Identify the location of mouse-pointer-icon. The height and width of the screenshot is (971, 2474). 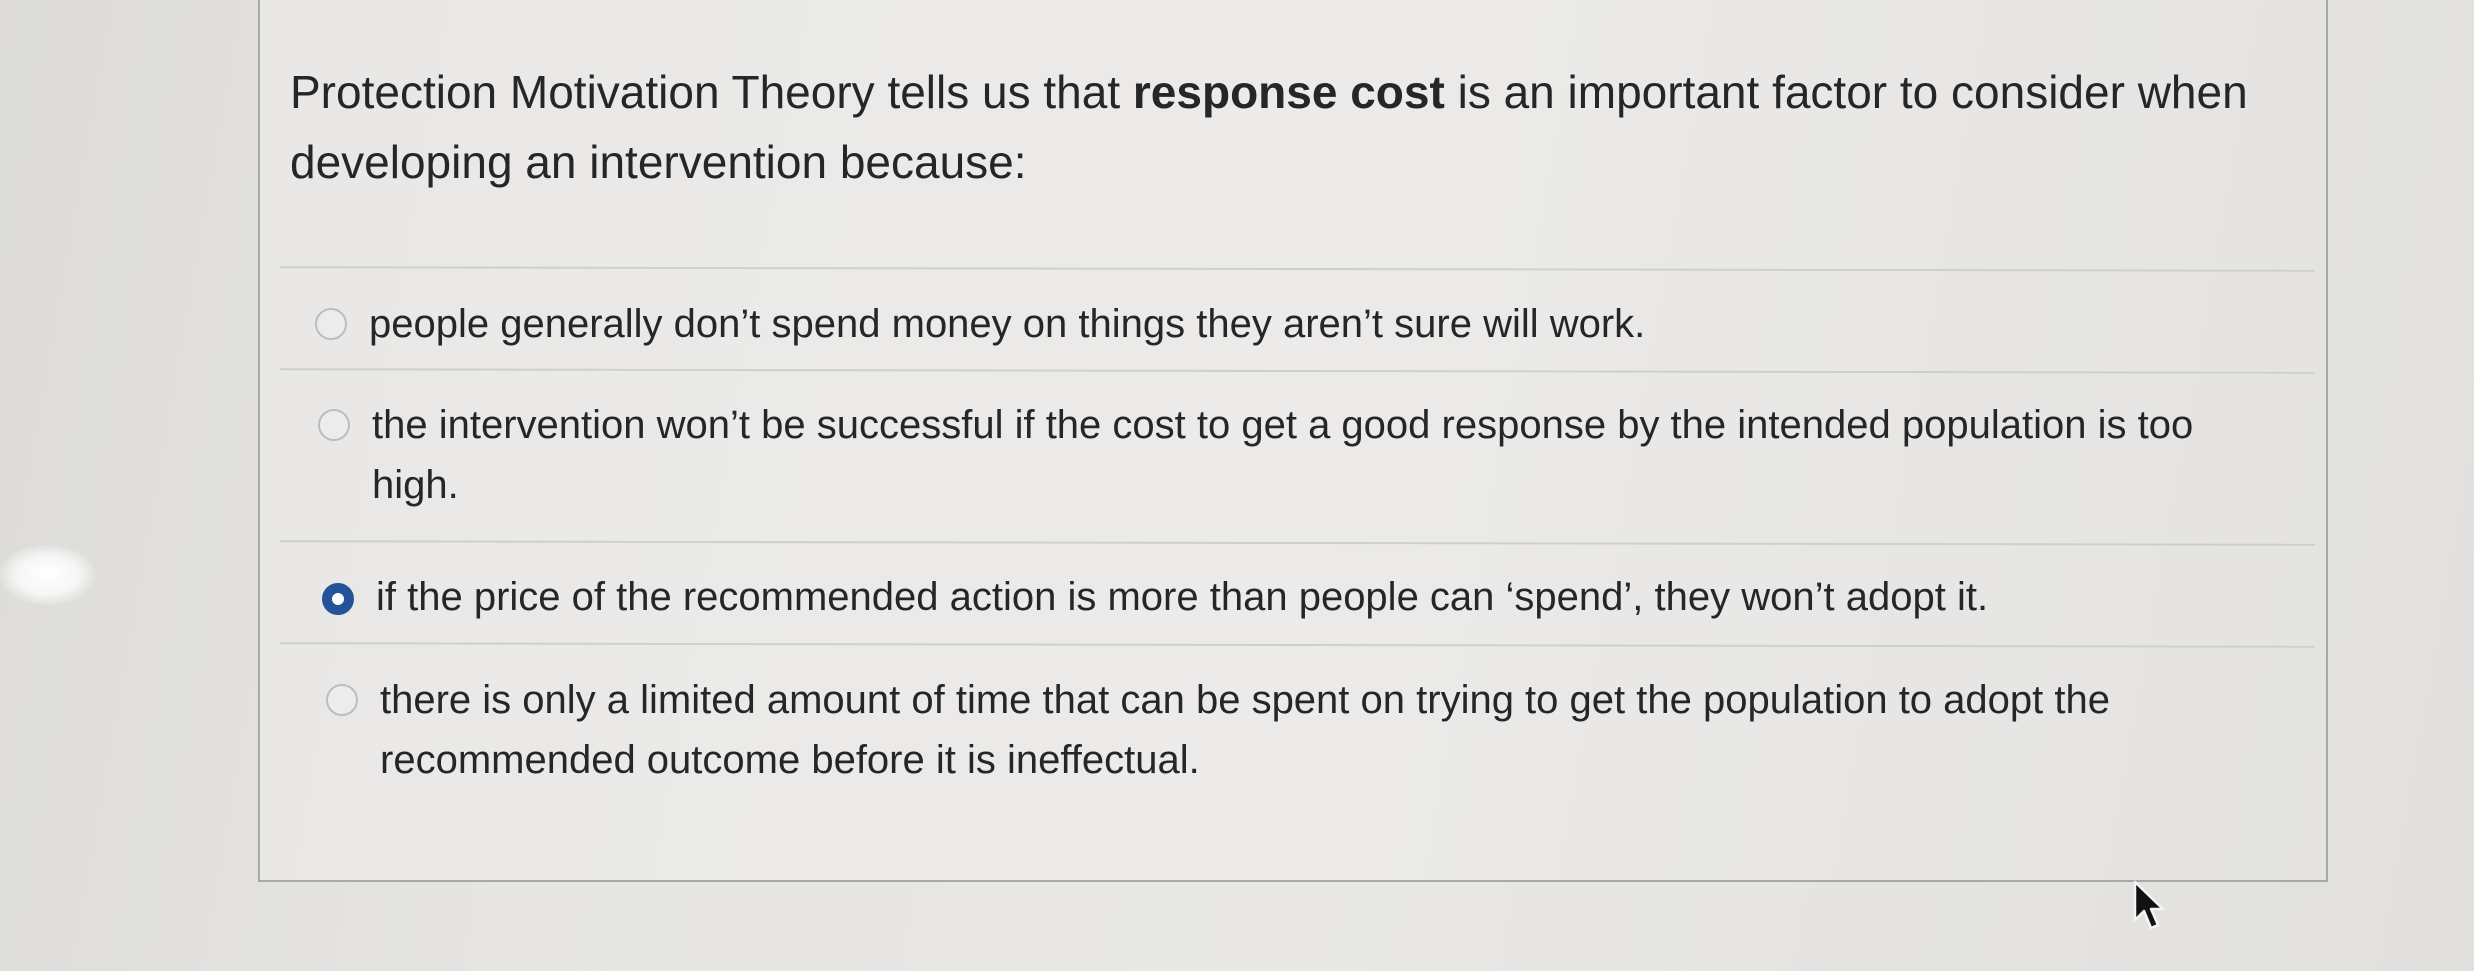
(2149, 905).